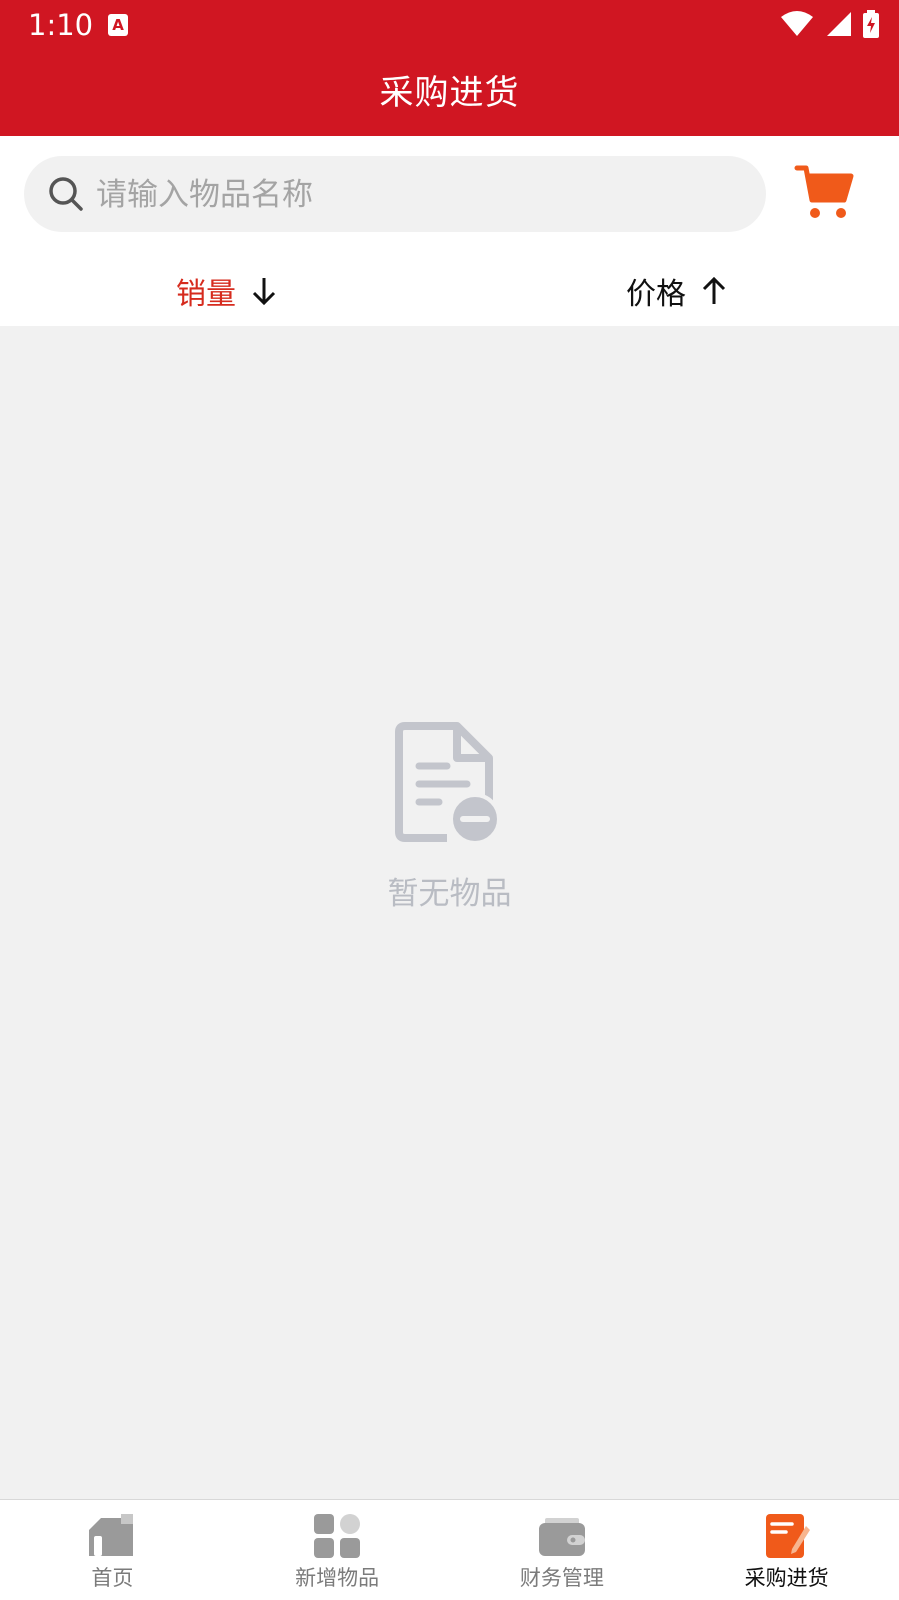 The height and width of the screenshot is (1600, 899). Describe the element at coordinates (66, 194) in the screenshot. I see `search-icon` at that location.